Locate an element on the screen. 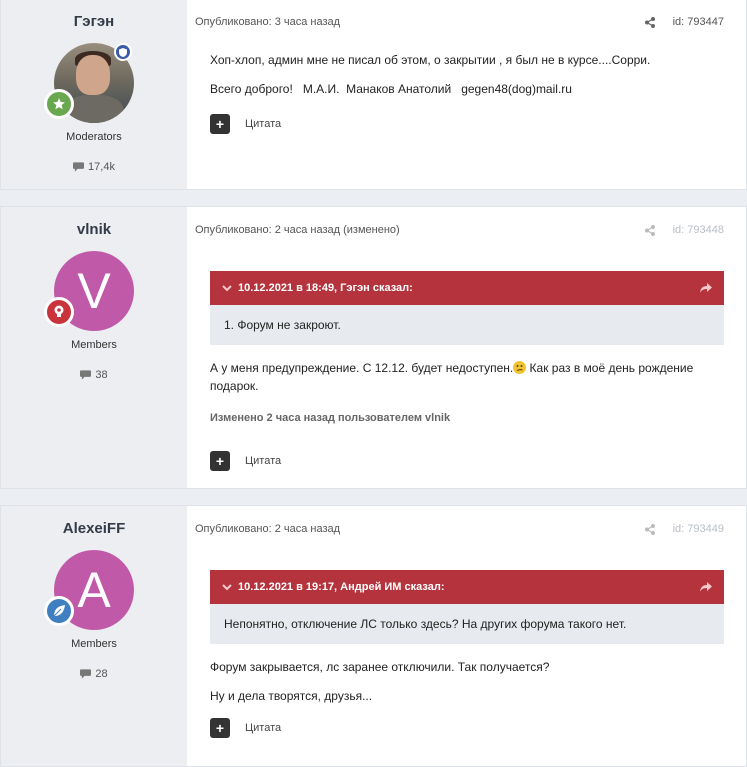 Image resolution: width=747 pixels, height=767 pixels. bulb-badge-icon is located at coordinates (59, 312).